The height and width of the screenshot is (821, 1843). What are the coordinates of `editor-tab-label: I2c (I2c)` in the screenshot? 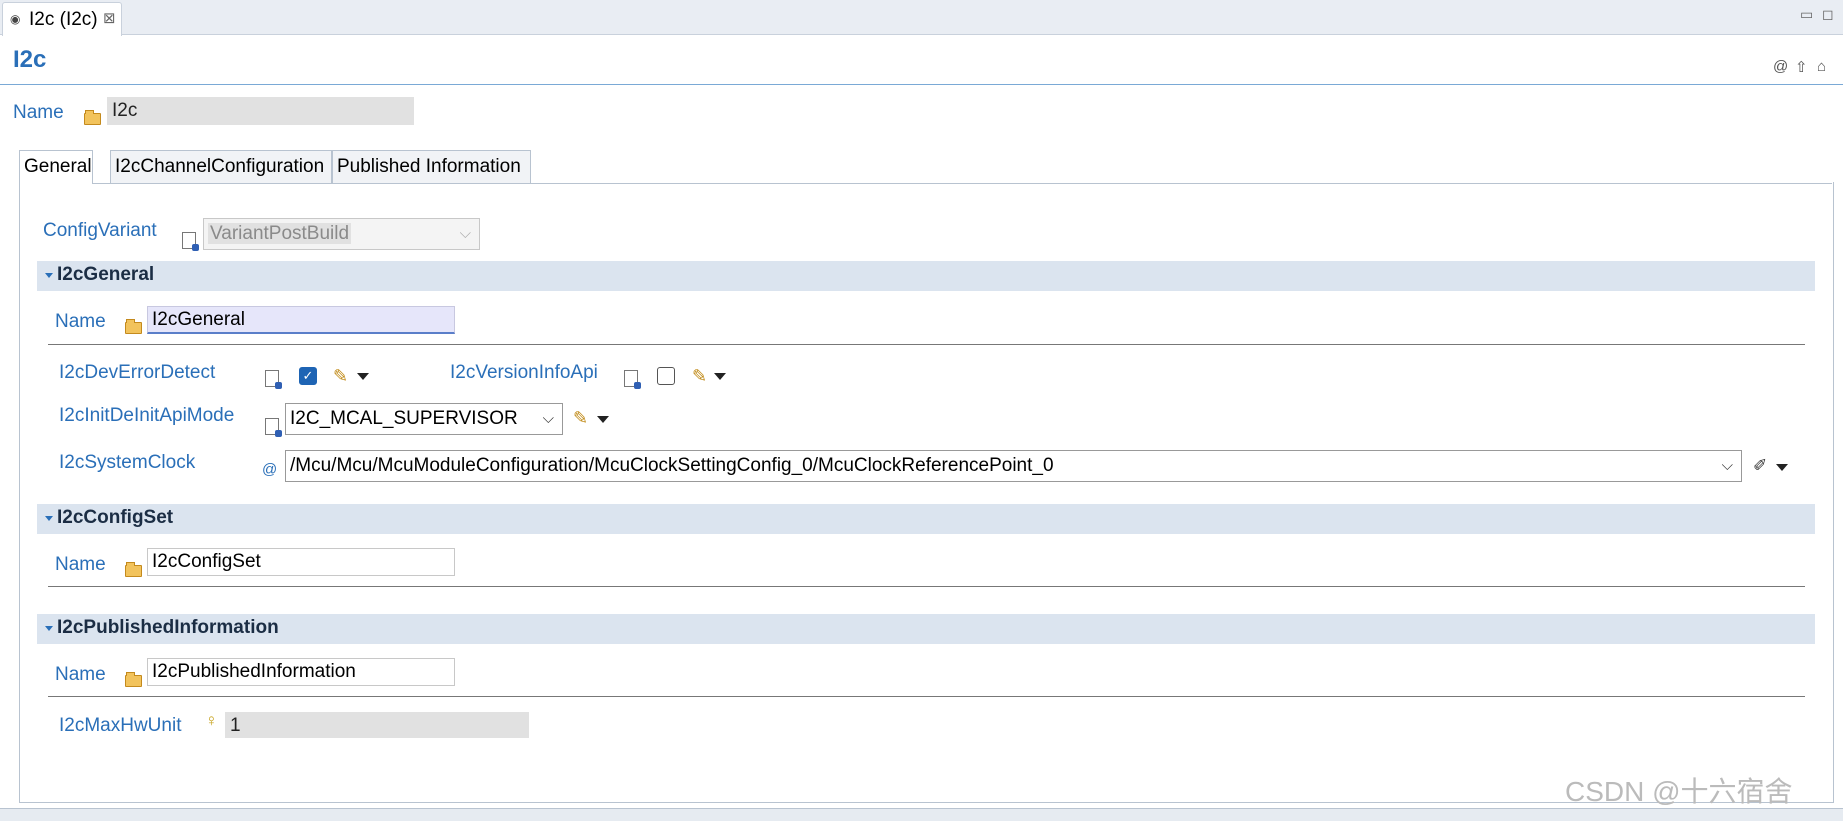 It's located at (63, 19).